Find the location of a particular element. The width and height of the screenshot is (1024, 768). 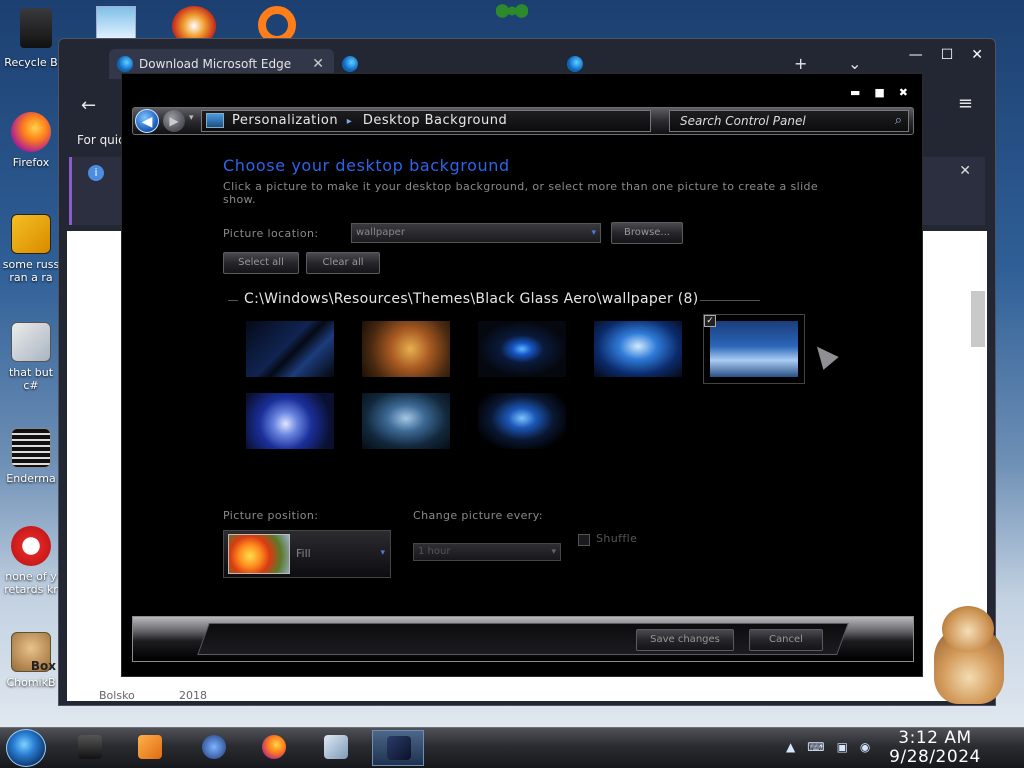

scrollbar-thumb is located at coordinates (978, 319).